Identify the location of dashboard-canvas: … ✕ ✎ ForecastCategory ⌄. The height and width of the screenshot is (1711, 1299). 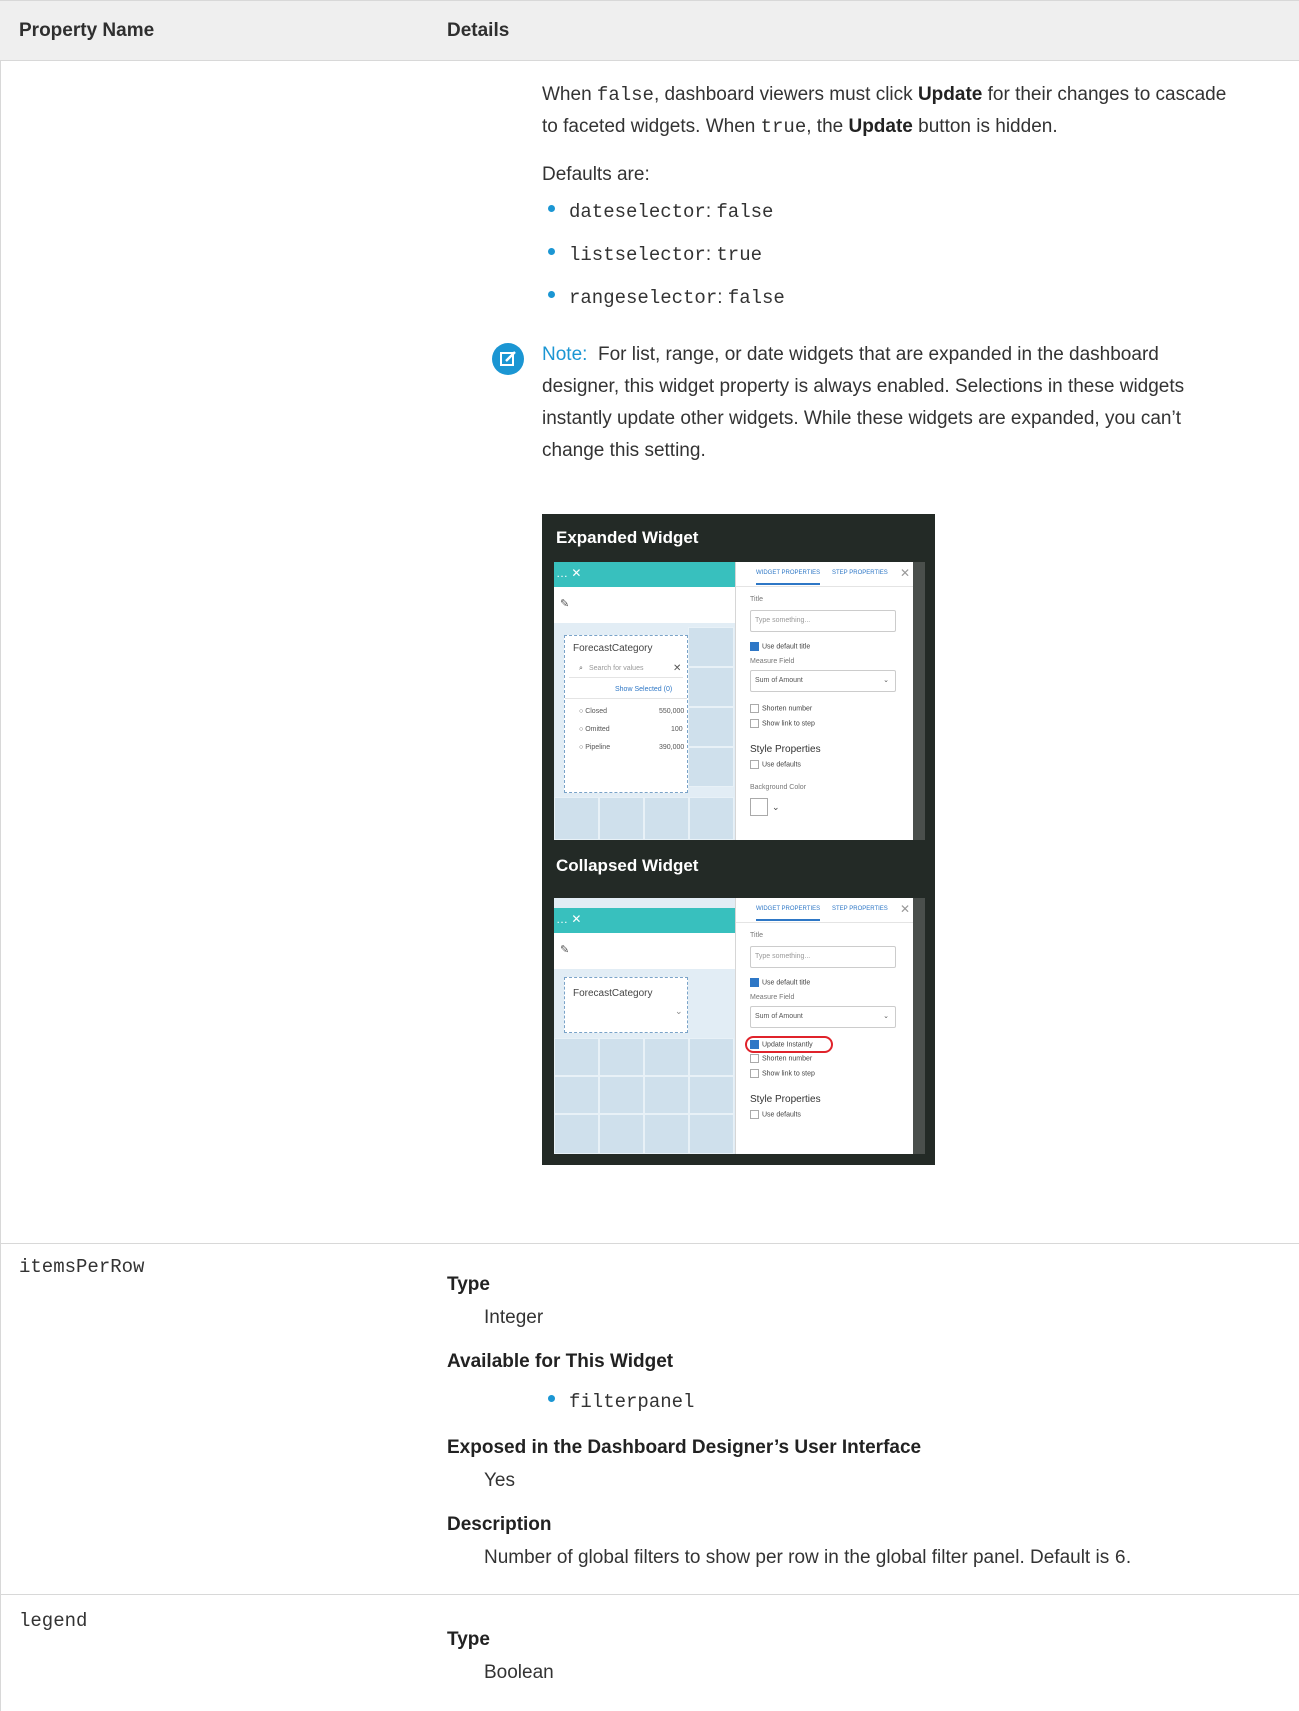
(644, 1026).